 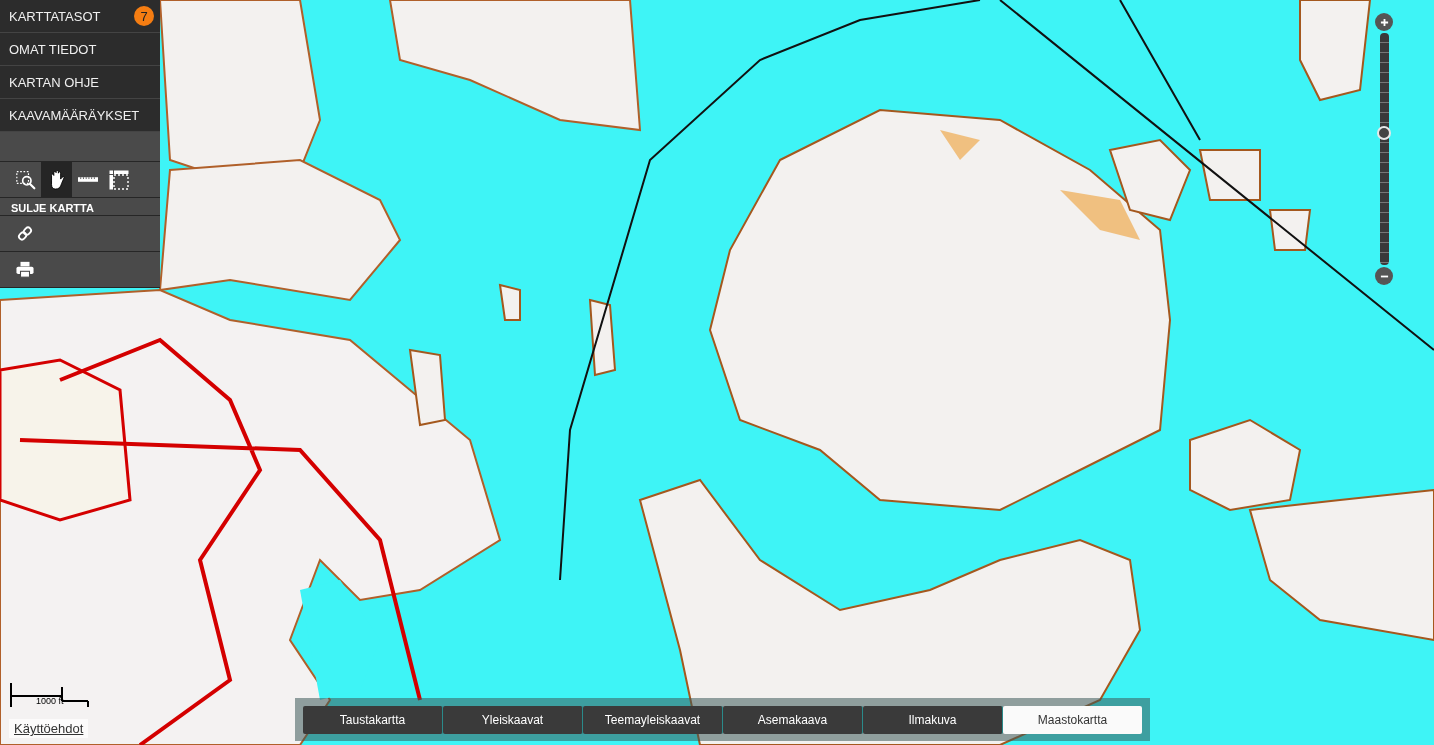 I want to click on base-map-tab: Taustakartta, so click(x=373, y=720).